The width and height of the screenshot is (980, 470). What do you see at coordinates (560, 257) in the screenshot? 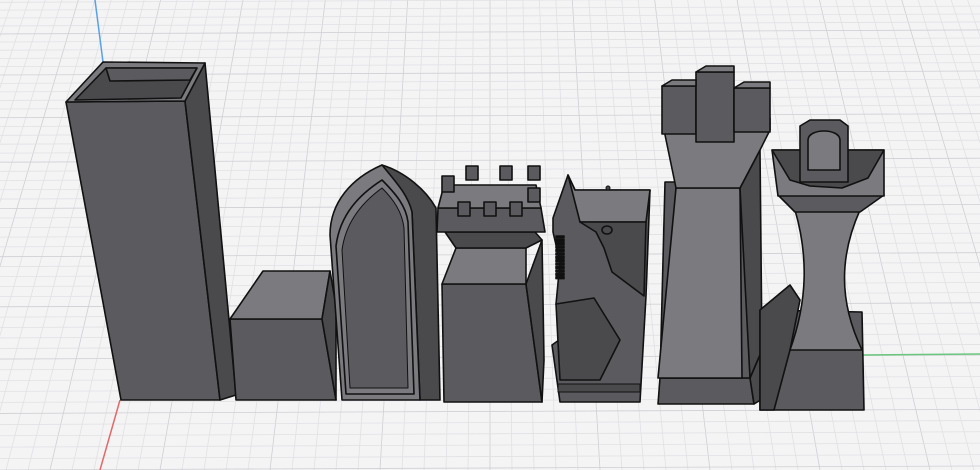
I see `knight-mane-ribs` at bounding box center [560, 257].